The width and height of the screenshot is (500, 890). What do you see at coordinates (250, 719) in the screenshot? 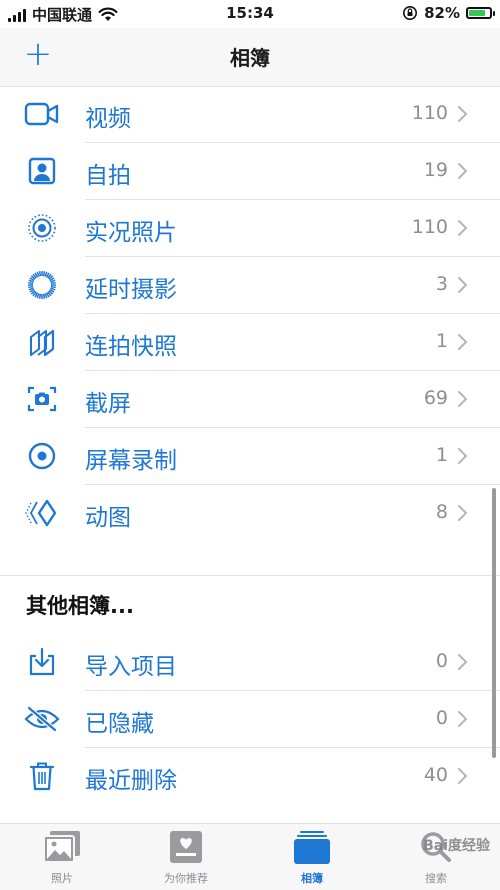
I see `album-row-hidden: 已隐藏 0` at bounding box center [250, 719].